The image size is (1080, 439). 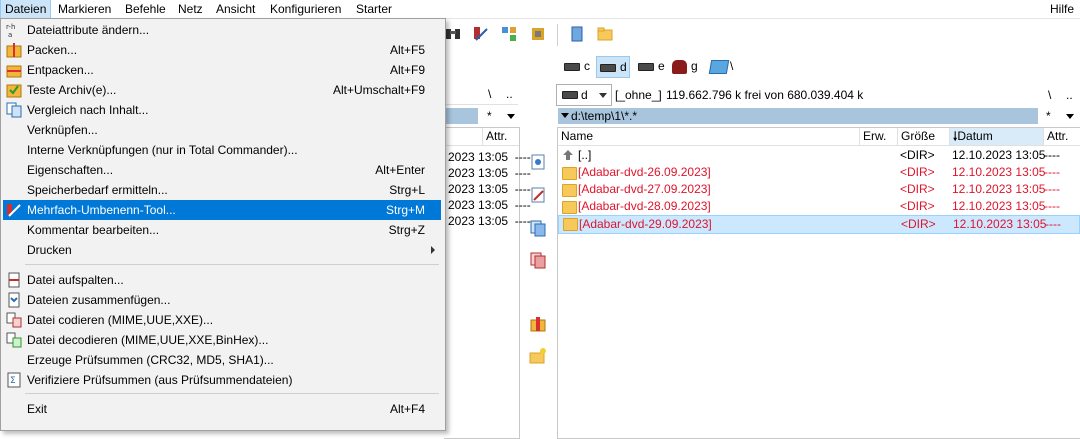 What do you see at coordinates (997, 136) in the screenshot?
I see `column-date: 🠓Datum` at bounding box center [997, 136].